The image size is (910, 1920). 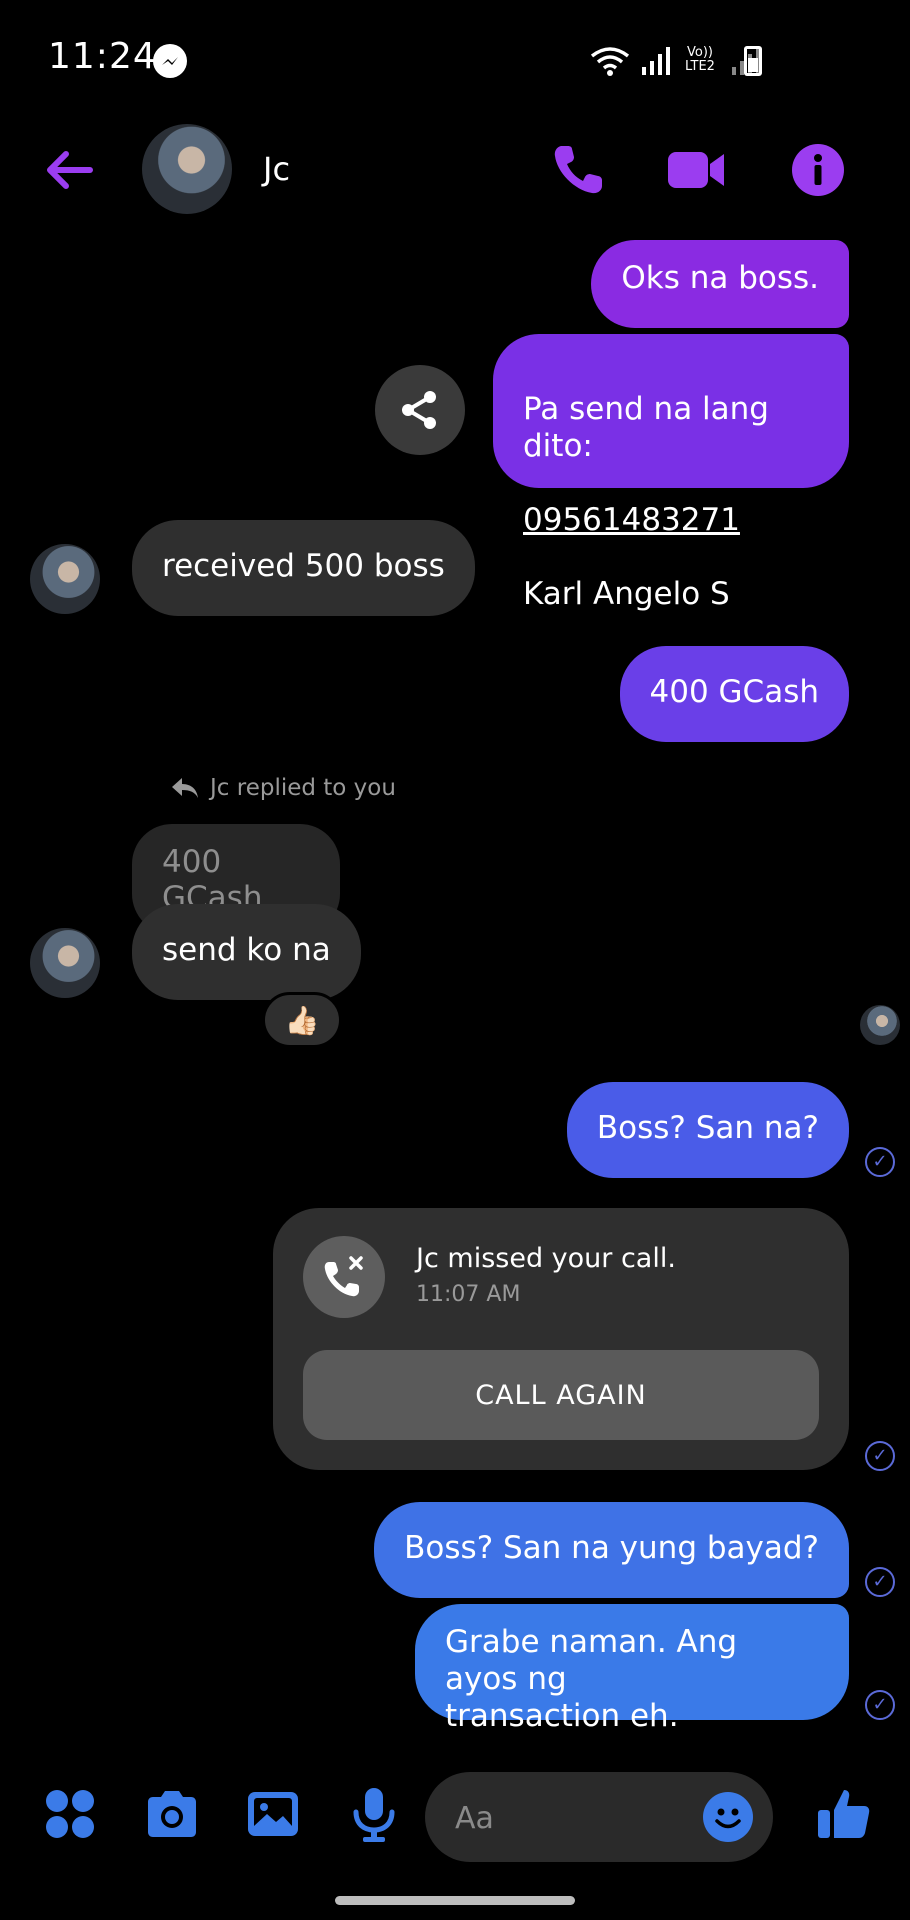 What do you see at coordinates (610, 61) in the screenshot?
I see `wifi-icon` at bounding box center [610, 61].